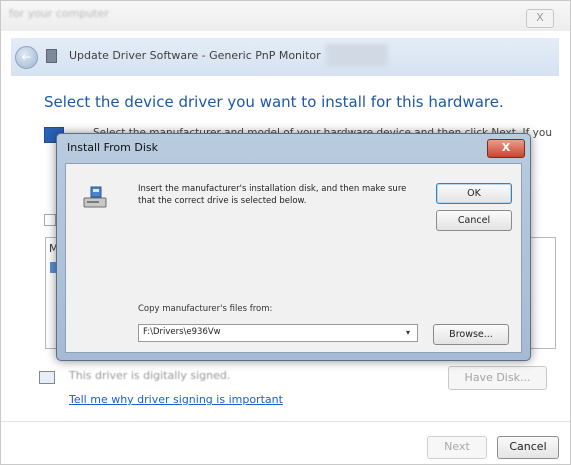 This screenshot has height=465, width=571. Describe the element at coordinates (47, 377) in the screenshot. I see `driver-sign-icon` at that location.